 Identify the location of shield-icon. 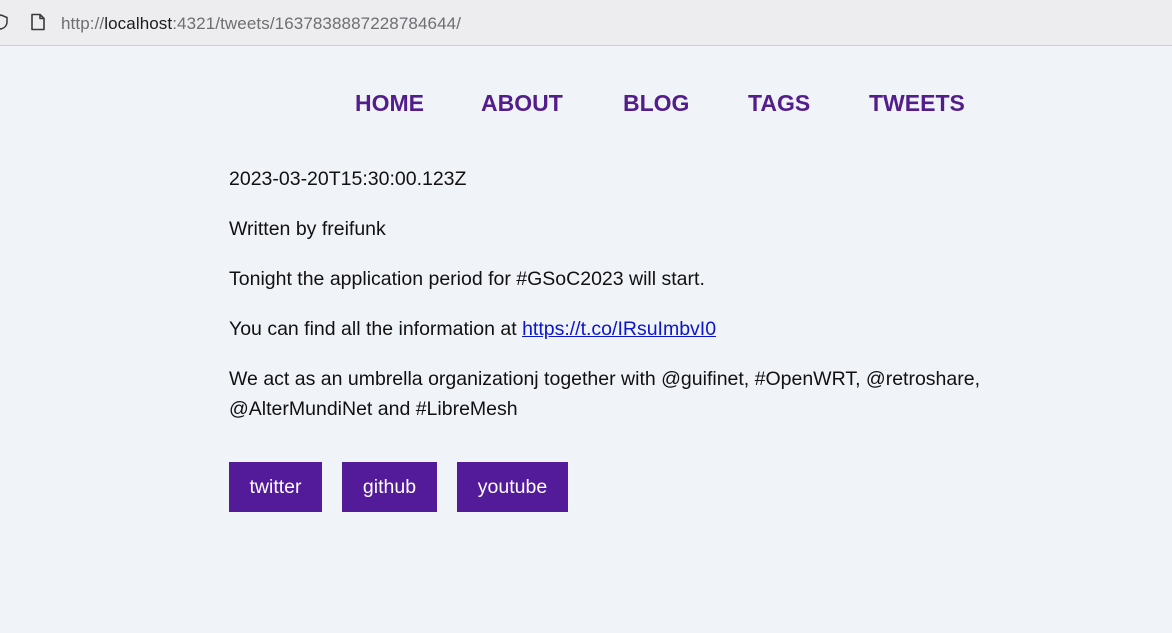
(4, 22).